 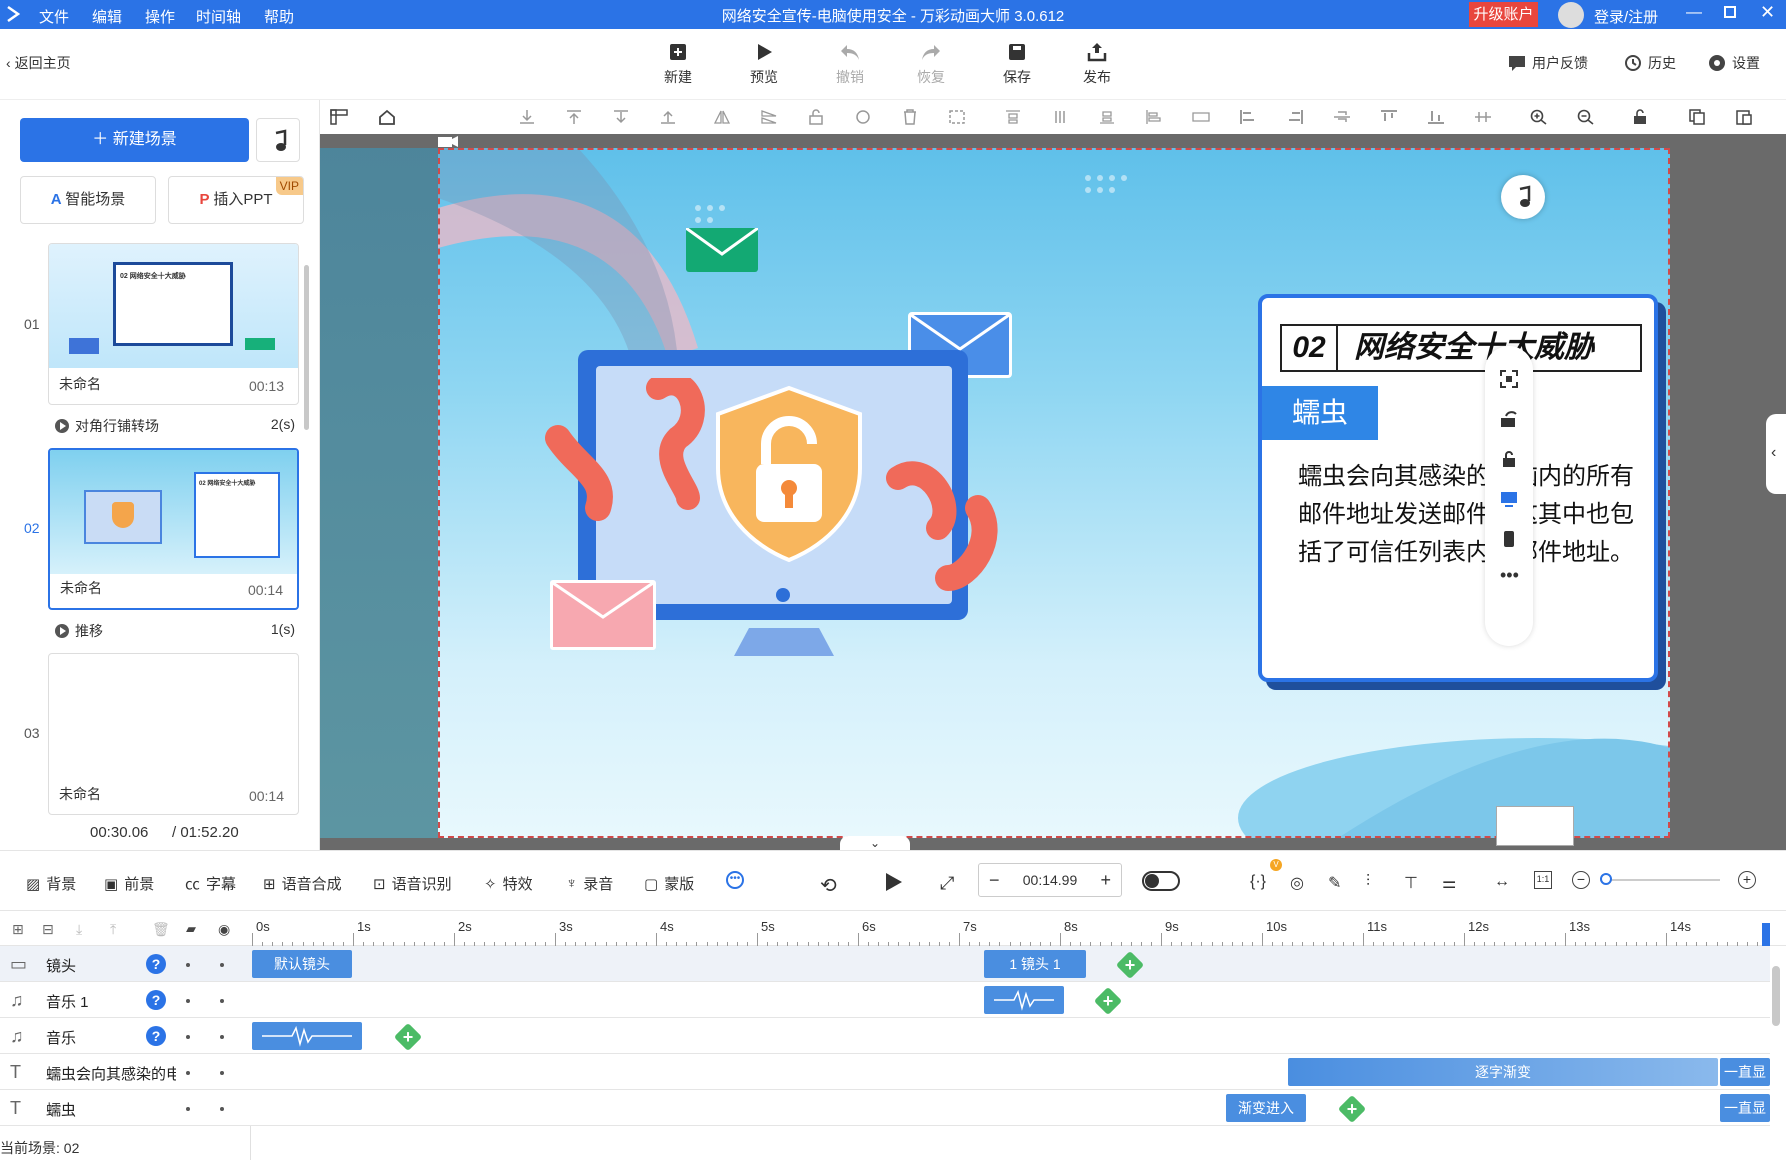 I want to click on zoom-slider-handle, so click(x=1606, y=879).